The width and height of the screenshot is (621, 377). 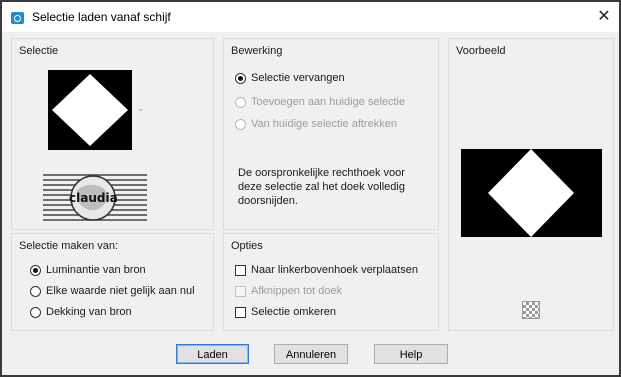 What do you see at coordinates (604, 17) in the screenshot?
I see `close-button: ✕` at bounding box center [604, 17].